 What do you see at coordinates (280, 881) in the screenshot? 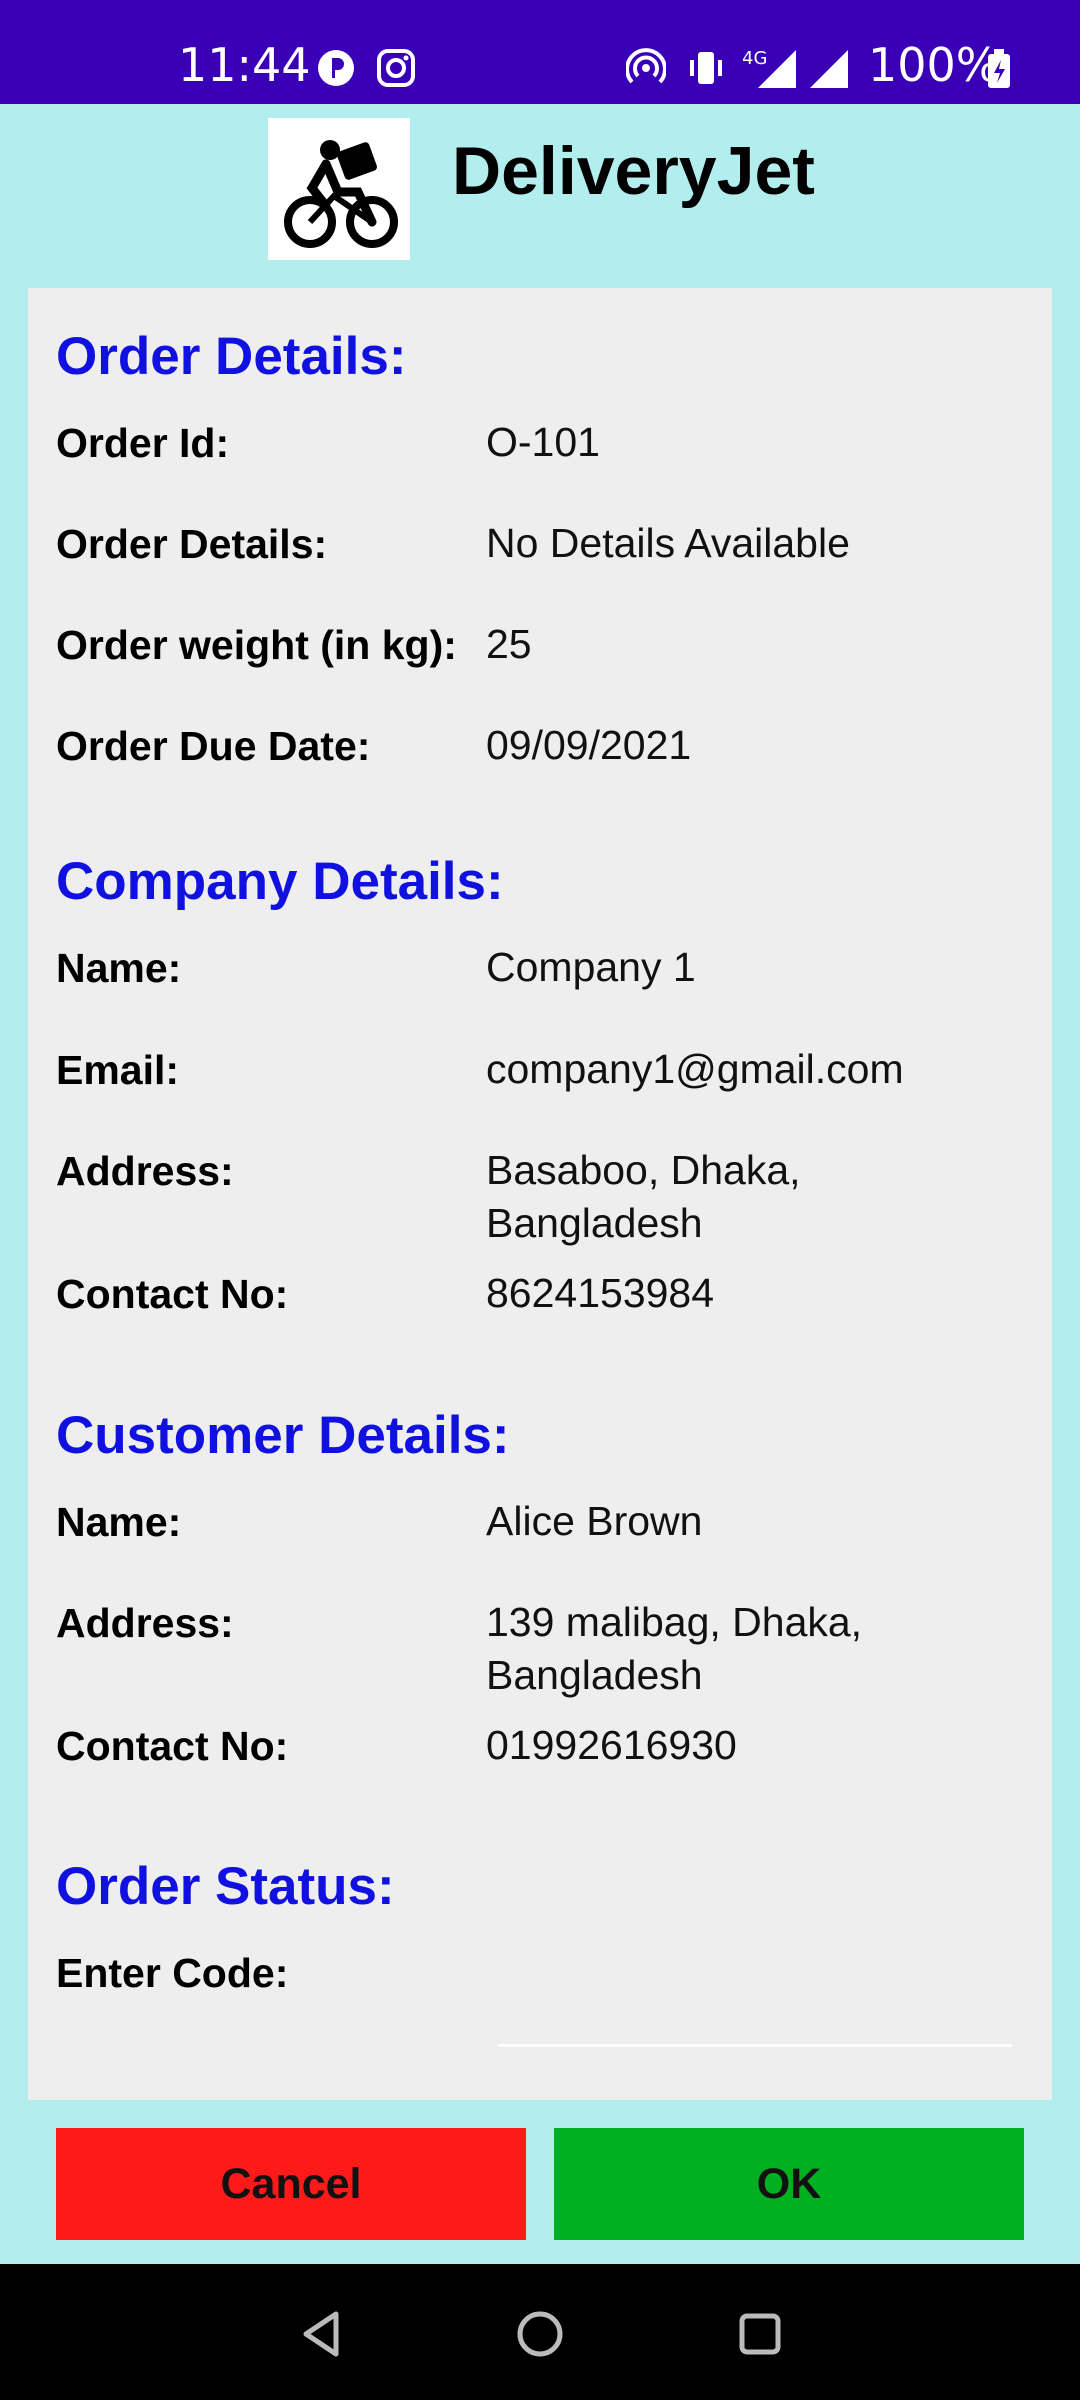
I see `company-details-heading: Company Details:` at bounding box center [280, 881].